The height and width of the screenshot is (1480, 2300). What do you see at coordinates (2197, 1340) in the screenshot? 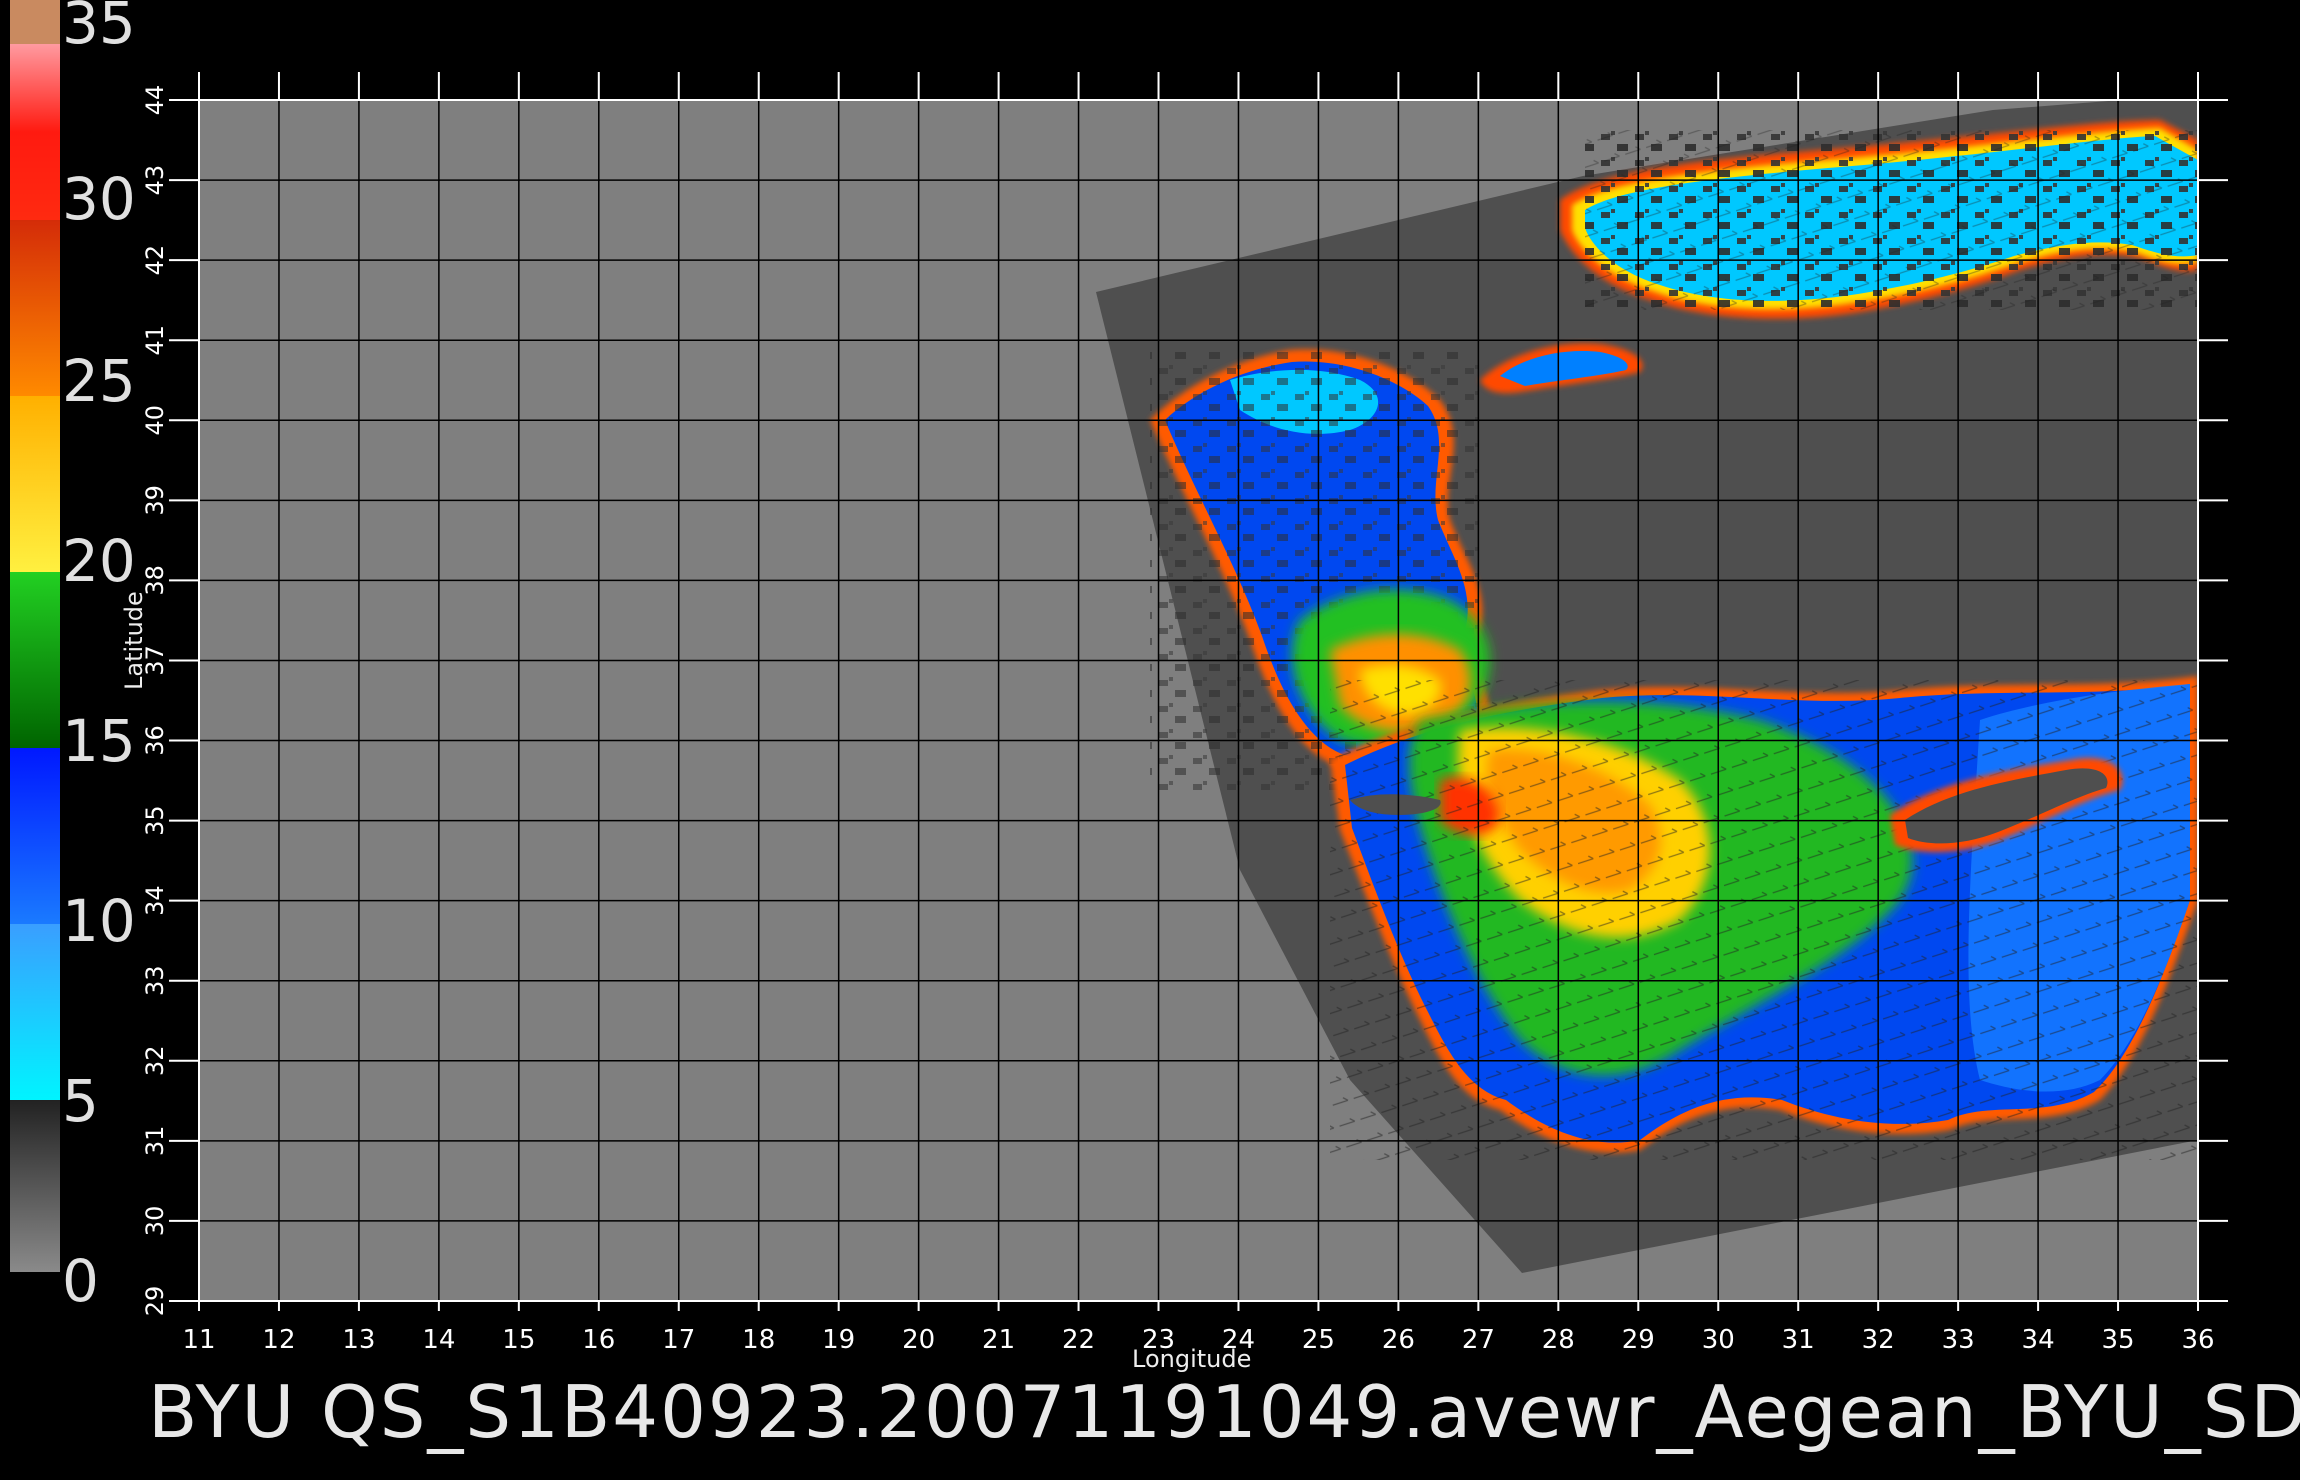
I see `x-tick-label: 36` at bounding box center [2197, 1340].